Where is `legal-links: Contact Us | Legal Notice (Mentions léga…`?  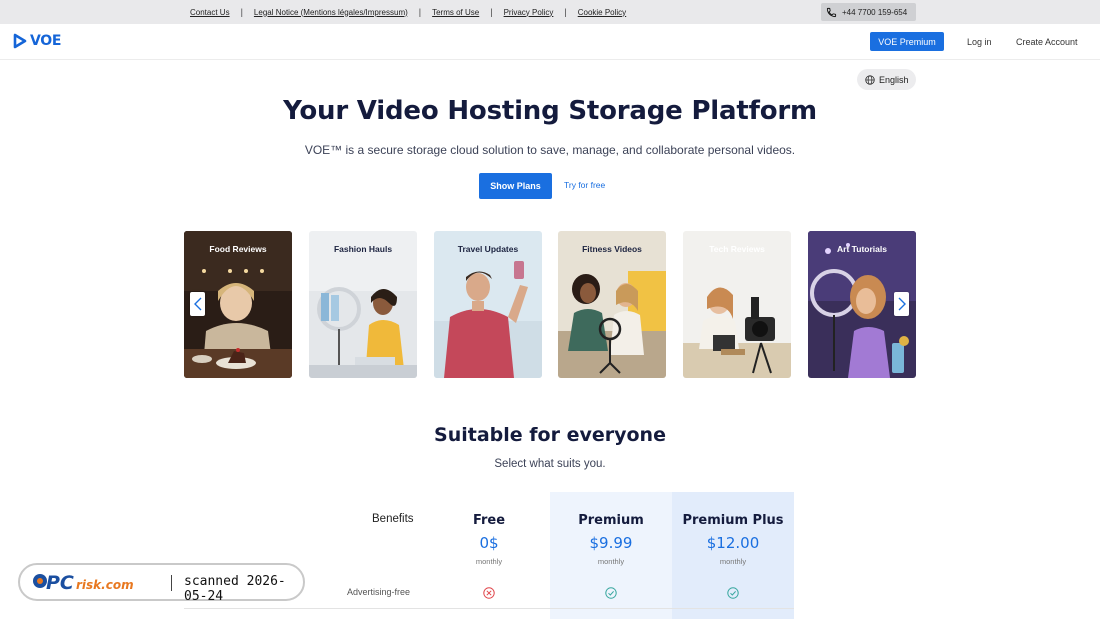
legal-links: Contact Us | Legal Notice (Mentions léga… is located at coordinates (408, 12).